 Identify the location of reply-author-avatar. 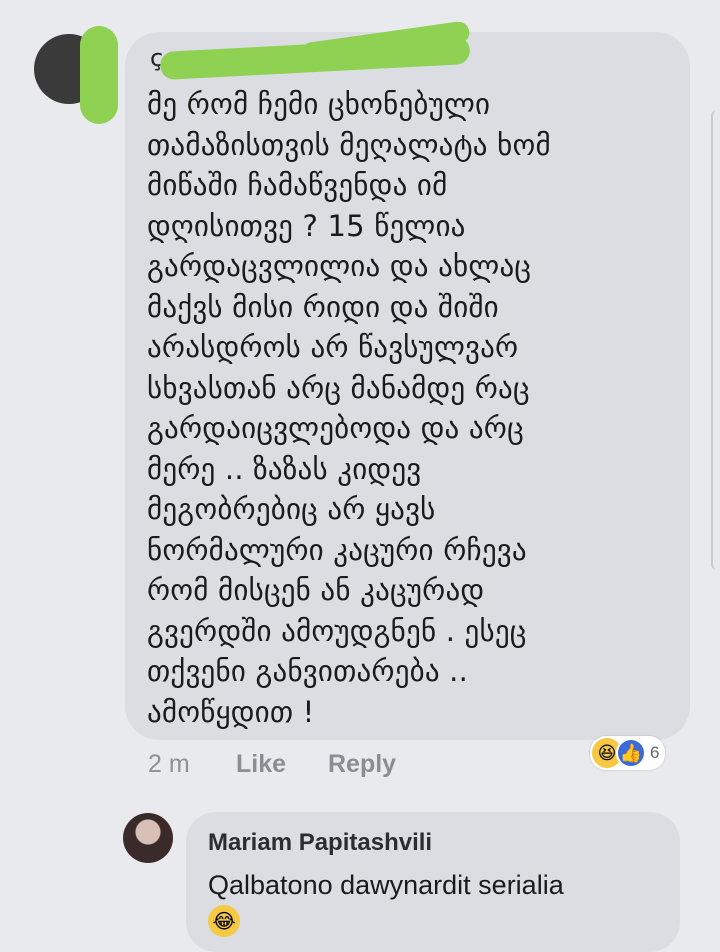
(148, 838).